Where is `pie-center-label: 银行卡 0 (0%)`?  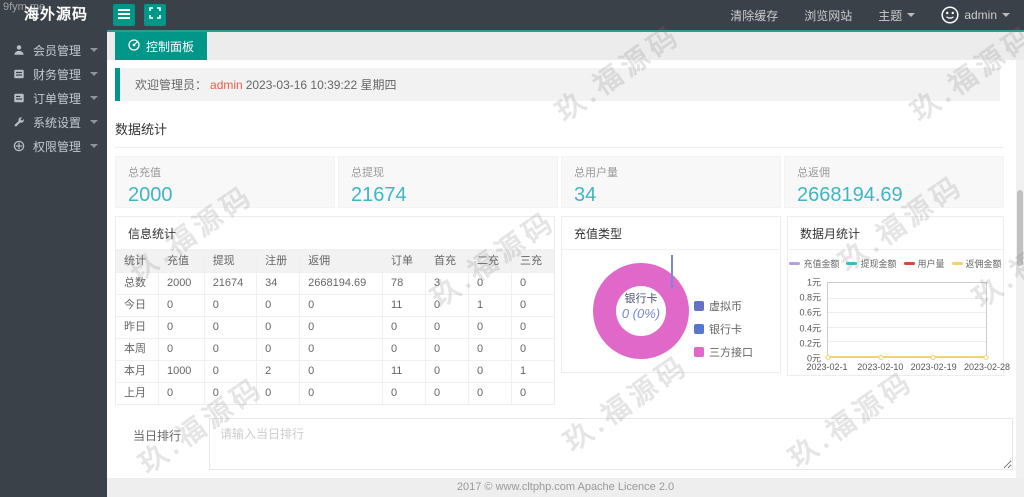 pie-center-label: 银行卡 0 (0%) is located at coordinates (641, 305).